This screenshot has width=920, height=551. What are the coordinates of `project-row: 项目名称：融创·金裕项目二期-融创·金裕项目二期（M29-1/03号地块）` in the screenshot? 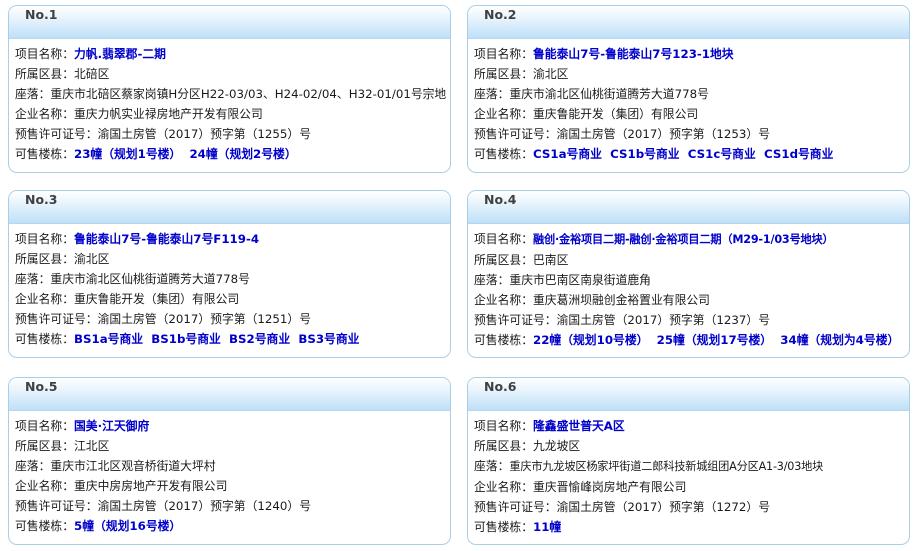 It's located at (654, 239).